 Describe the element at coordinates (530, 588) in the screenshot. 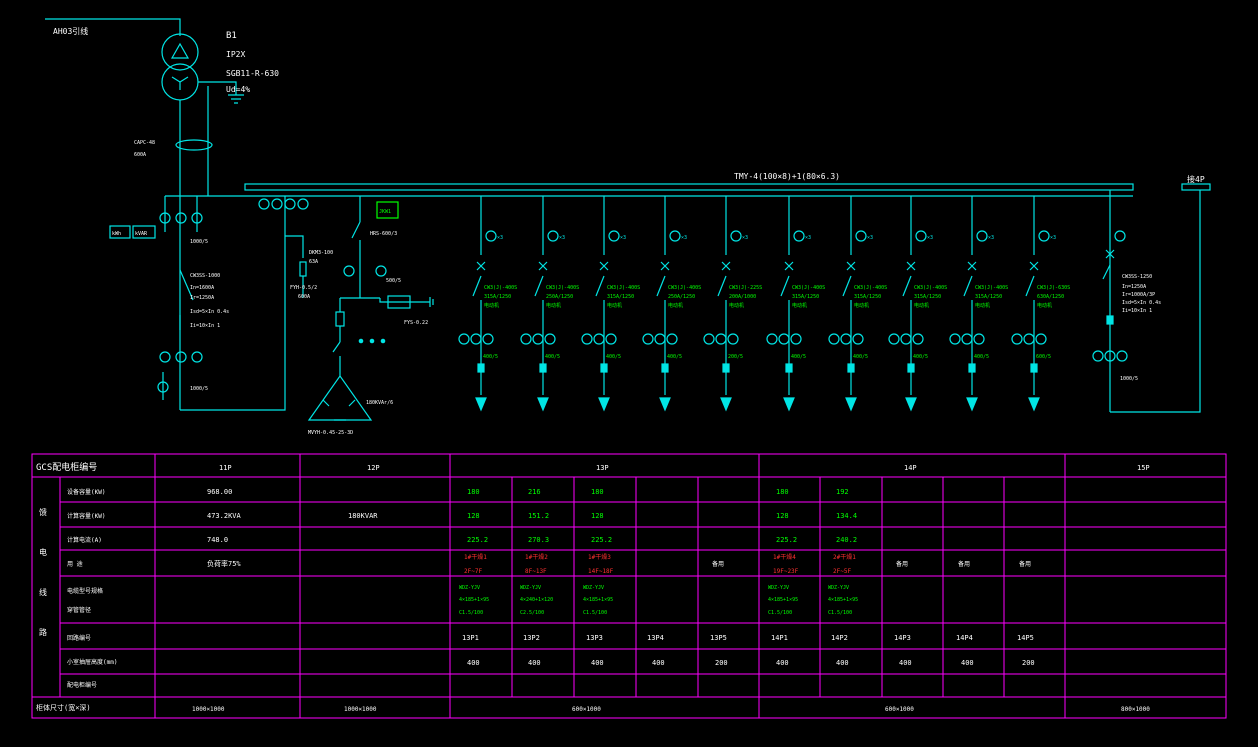

I see `circuit-cable-type: WDZ-YJV` at that location.